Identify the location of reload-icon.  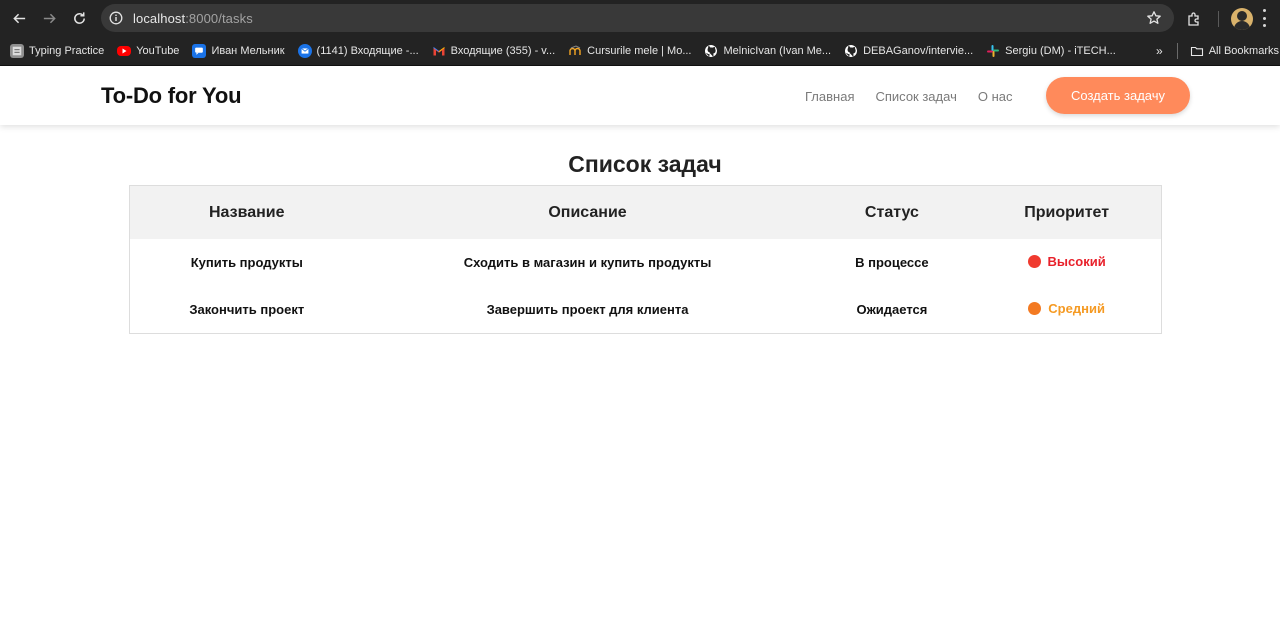
(79, 18).